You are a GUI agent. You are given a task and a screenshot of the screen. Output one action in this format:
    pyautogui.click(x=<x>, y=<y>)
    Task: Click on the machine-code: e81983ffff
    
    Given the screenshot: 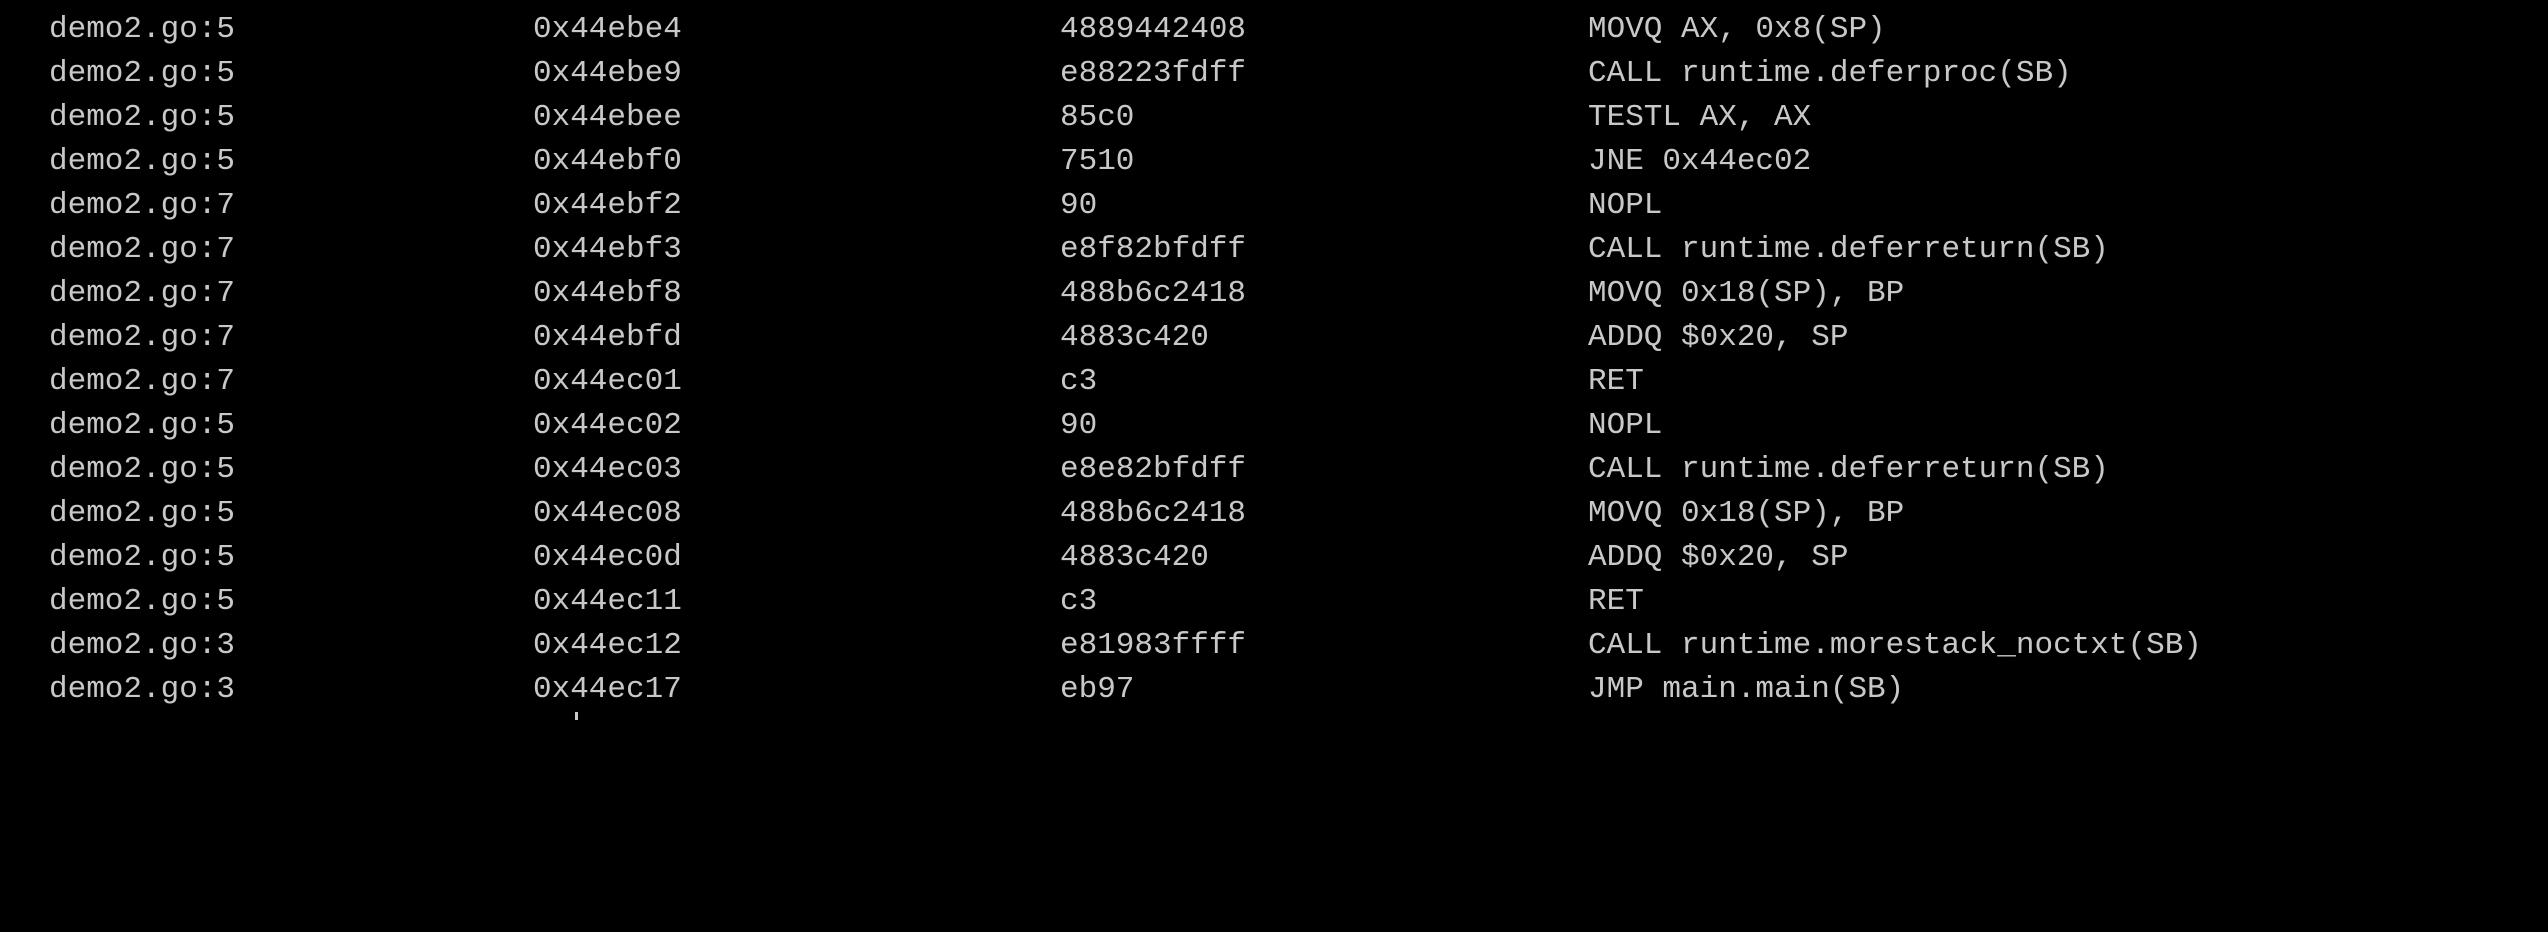 What is the action you would take?
    pyautogui.click(x=1153, y=645)
    